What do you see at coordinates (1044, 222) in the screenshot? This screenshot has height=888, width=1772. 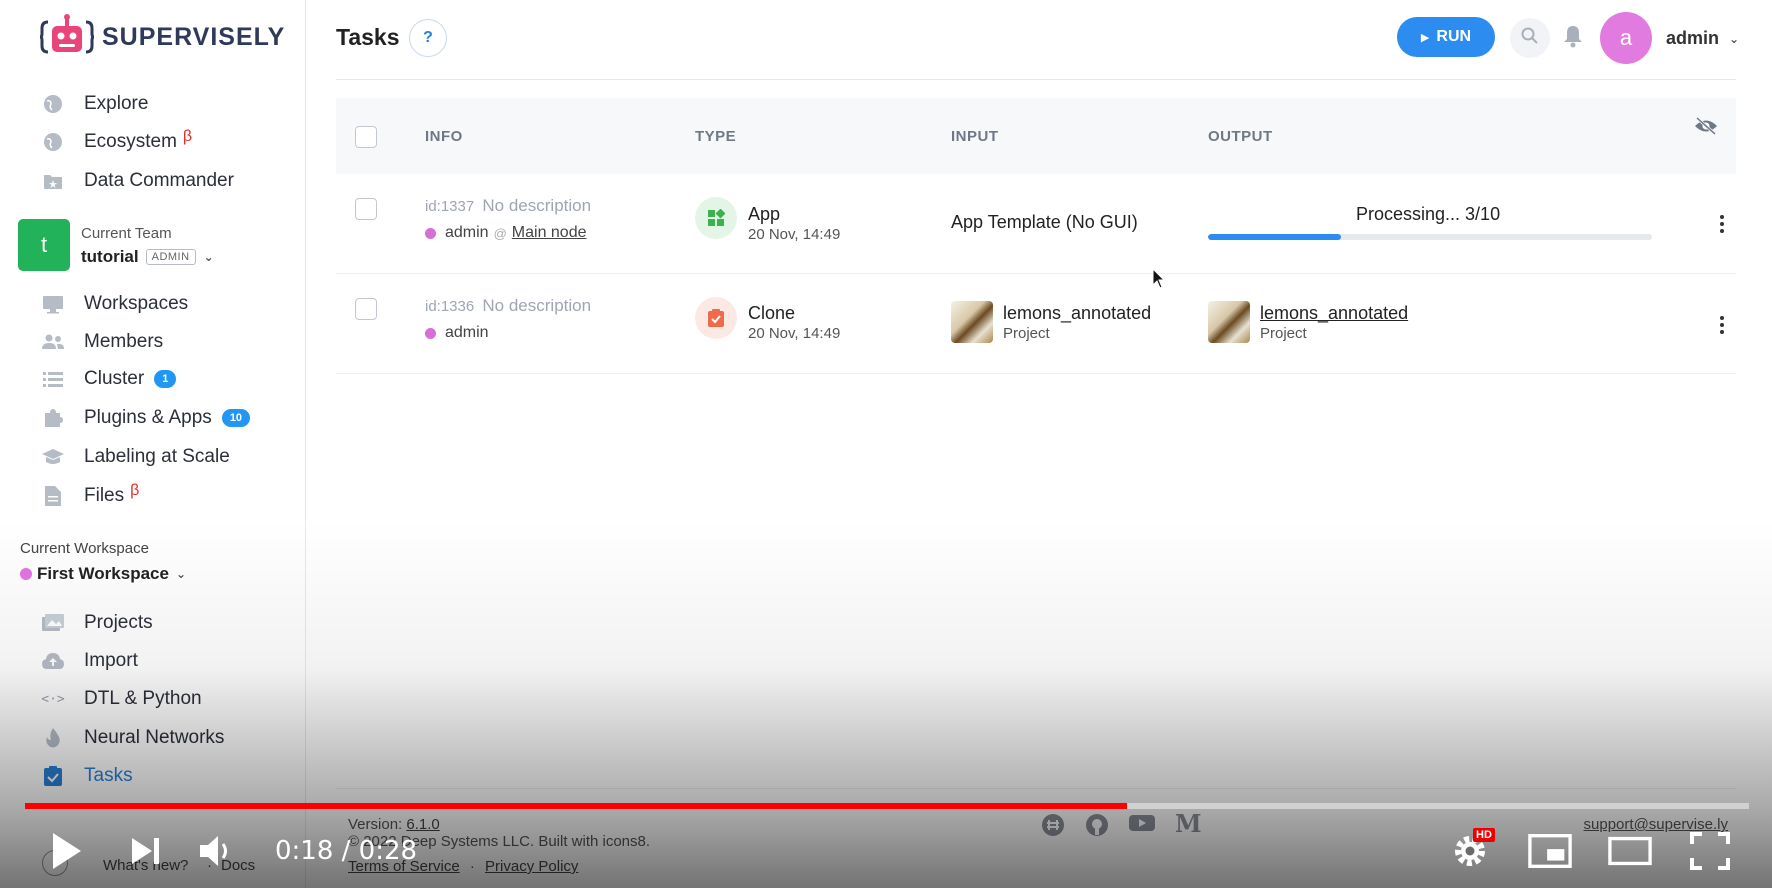 I see `task-input: App Template (No GUI)` at bounding box center [1044, 222].